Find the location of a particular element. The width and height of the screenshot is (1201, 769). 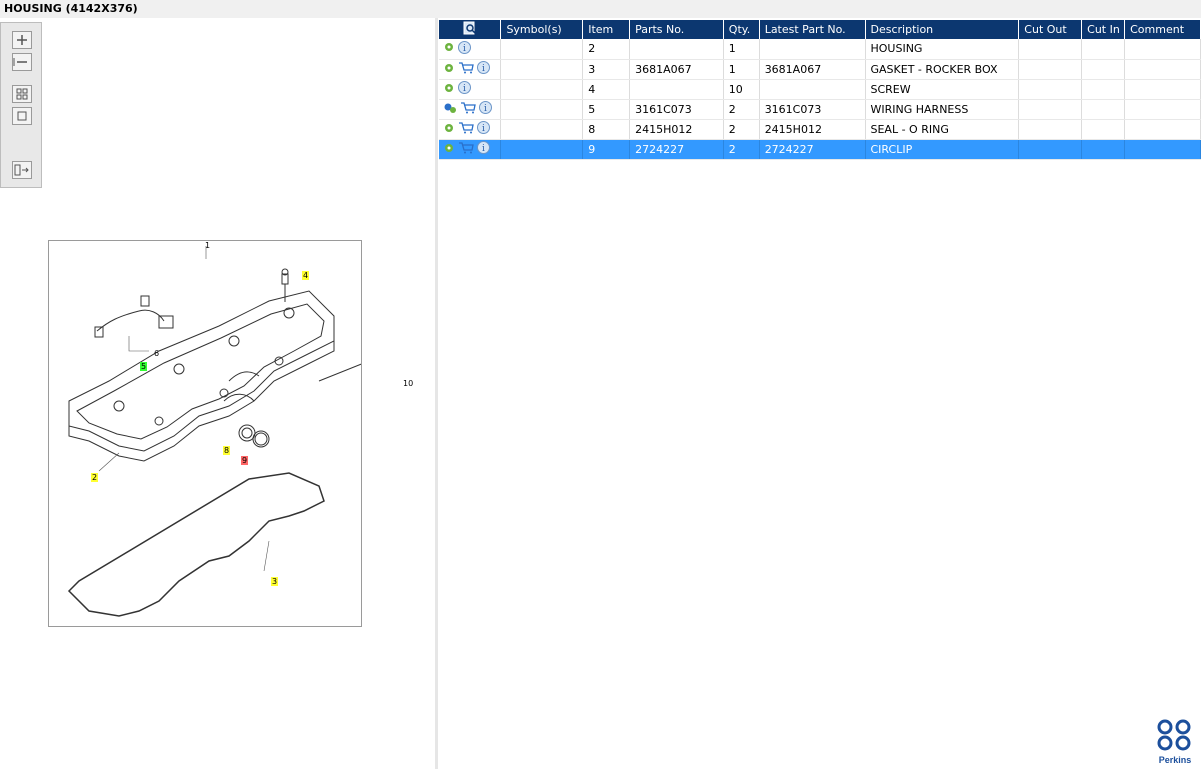

plus-icon is located at coordinates (22, 40).